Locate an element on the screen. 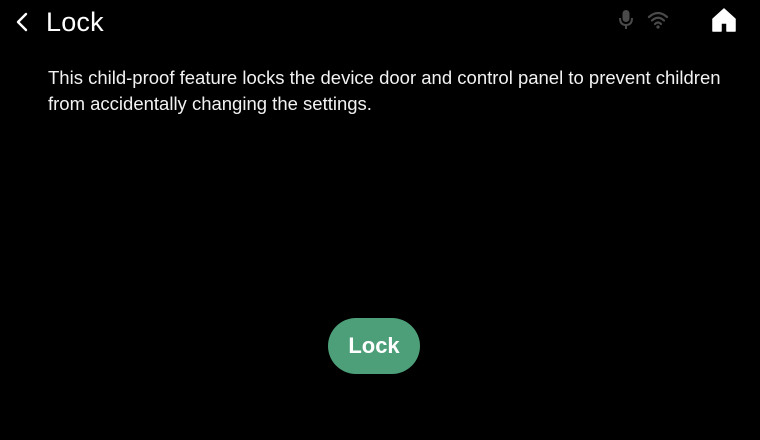  home-icon is located at coordinates (724, 20).